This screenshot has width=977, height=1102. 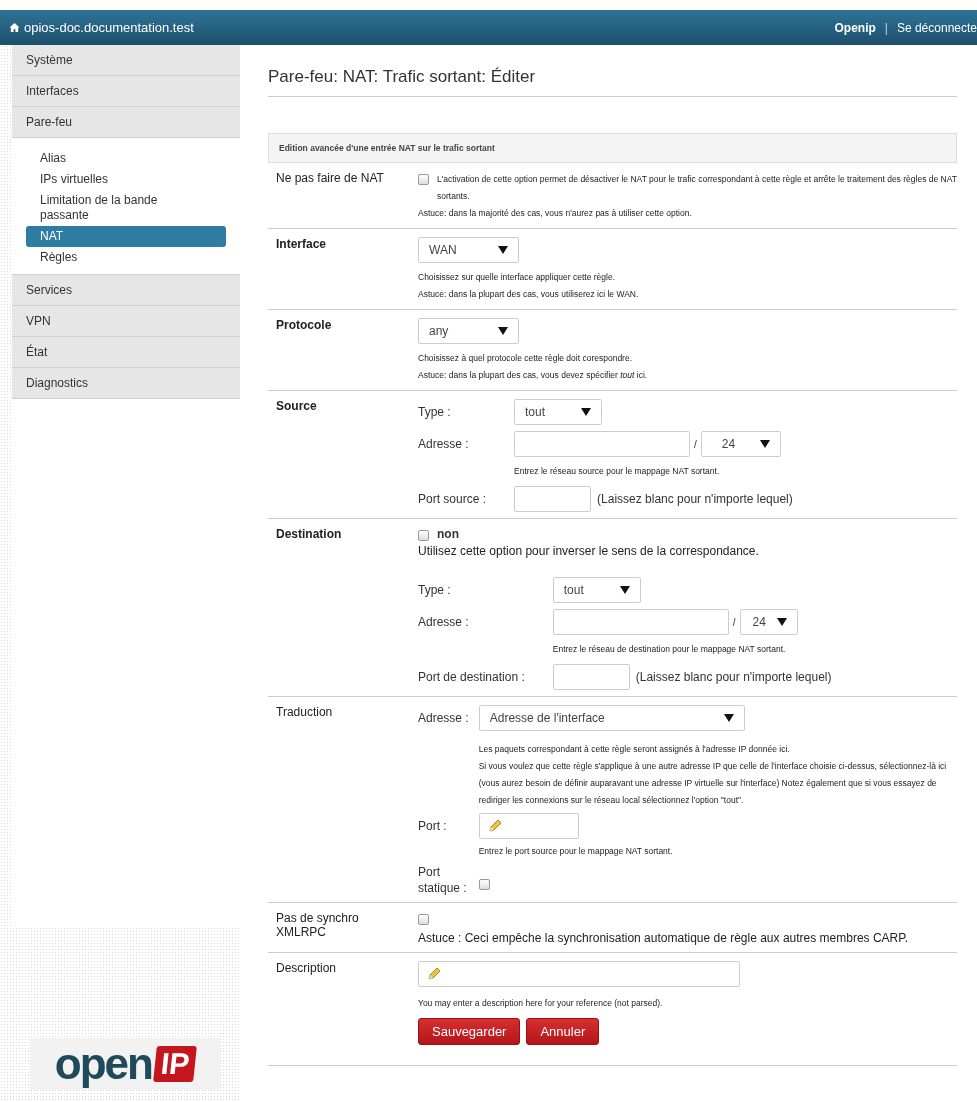 I want to click on row-label: Protocole, so click(x=304, y=326).